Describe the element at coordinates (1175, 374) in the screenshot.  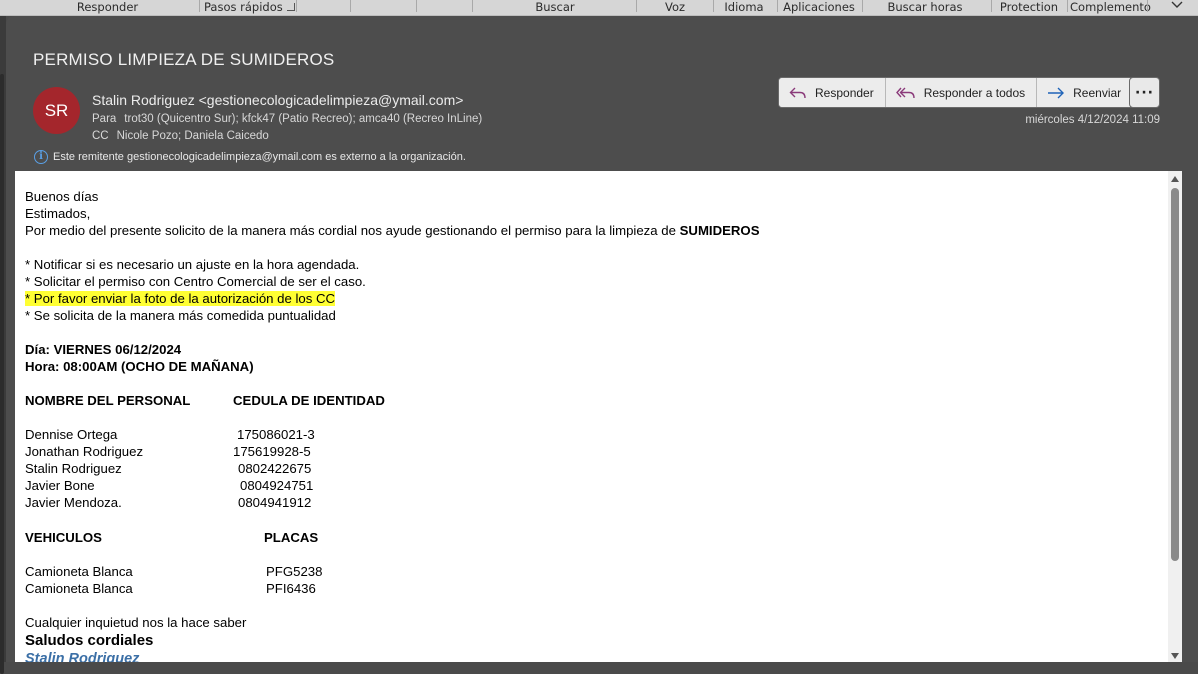
I see `scrollbar-thumb` at that location.